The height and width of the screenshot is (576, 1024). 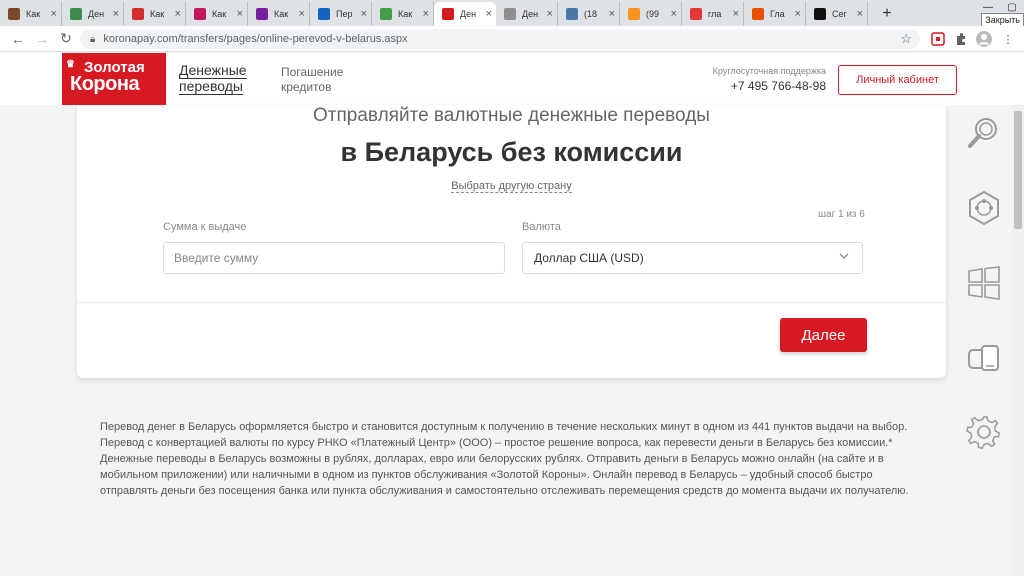 What do you see at coordinates (984, 133) in the screenshot?
I see `magnifier-icon` at bounding box center [984, 133].